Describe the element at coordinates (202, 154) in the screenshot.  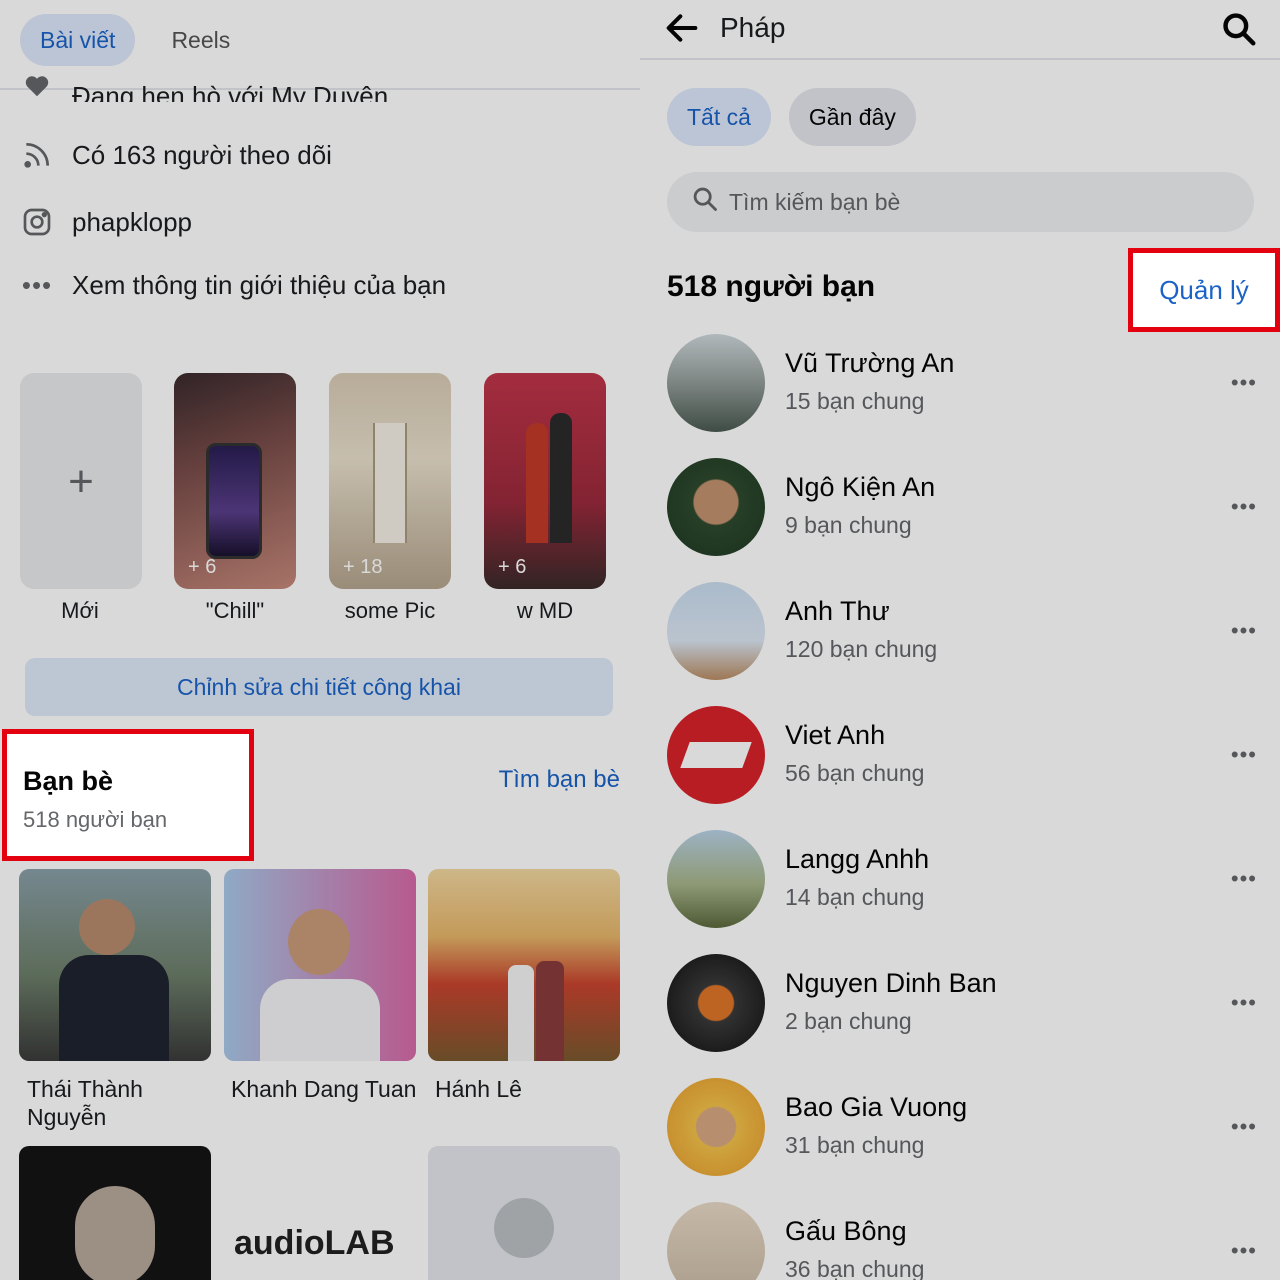
I see `followers-text: Có 163 người theo dõi` at that location.